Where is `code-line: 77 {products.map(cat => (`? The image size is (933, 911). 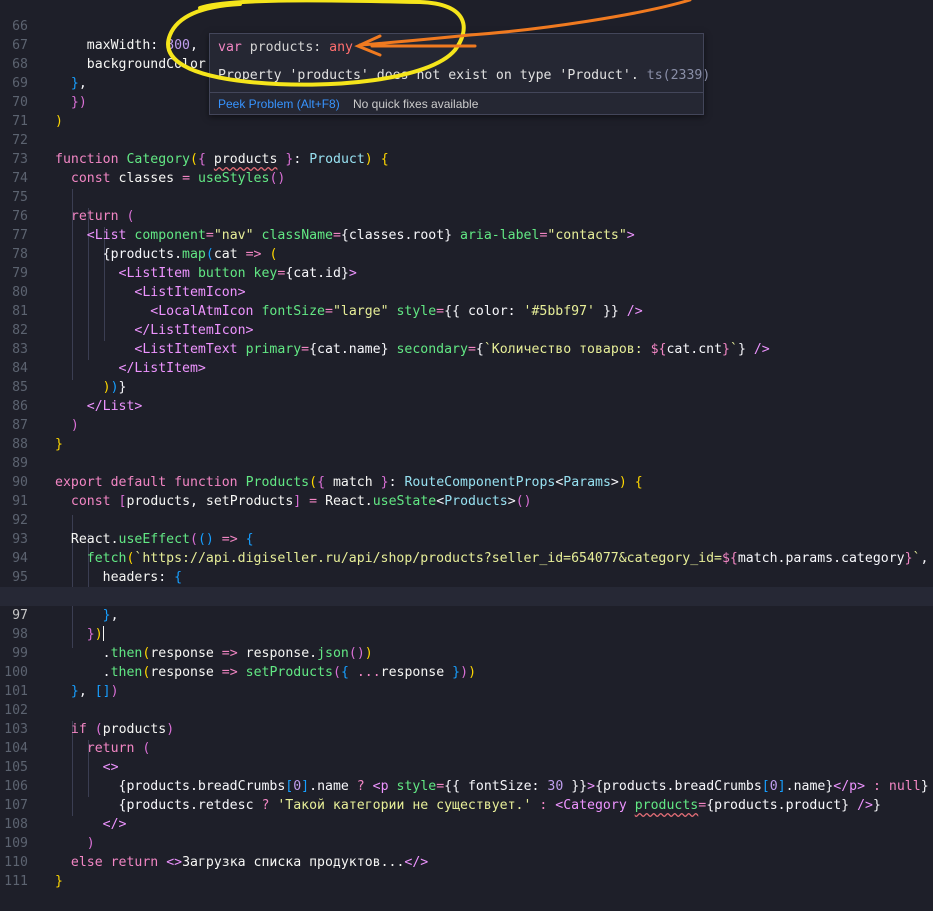
code-line: 77 {products.map(cat => ( is located at coordinates (466, 234).